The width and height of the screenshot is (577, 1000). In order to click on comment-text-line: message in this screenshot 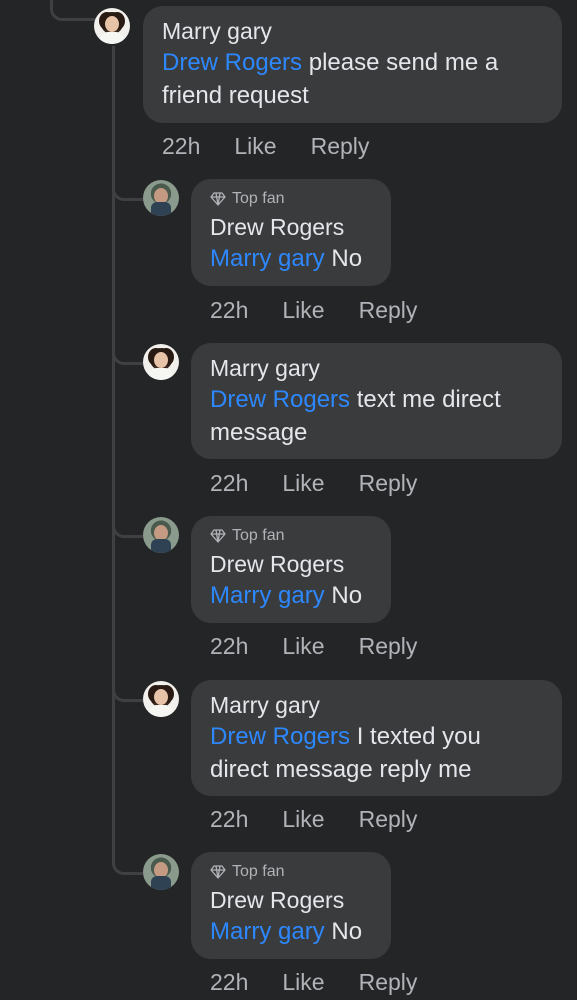, I will do `click(259, 432)`.